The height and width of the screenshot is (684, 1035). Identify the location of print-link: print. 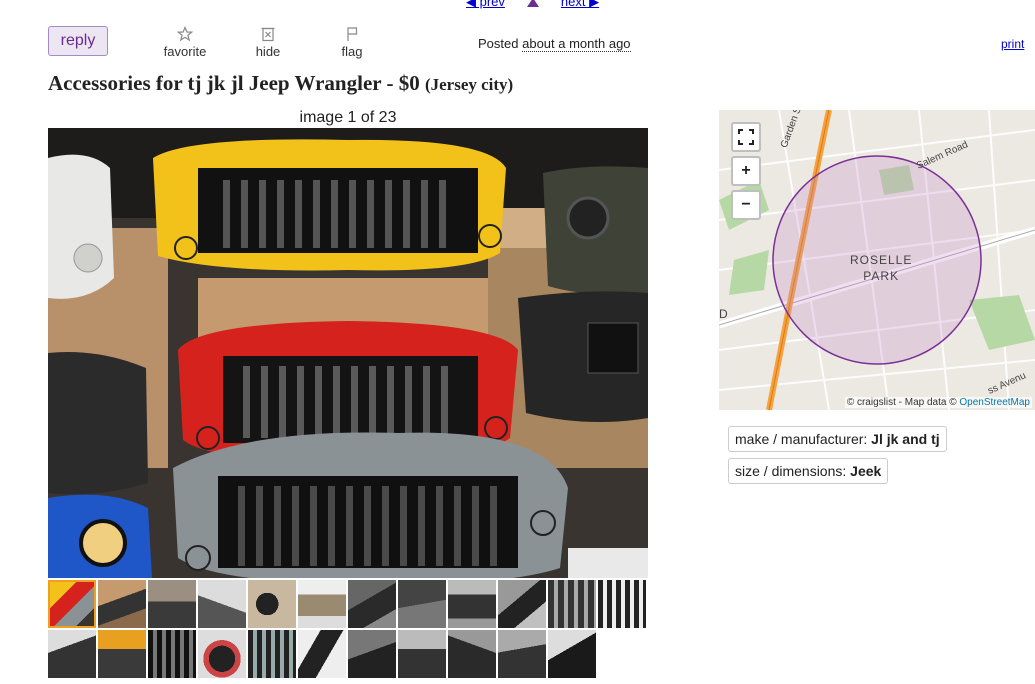
(1012, 44).